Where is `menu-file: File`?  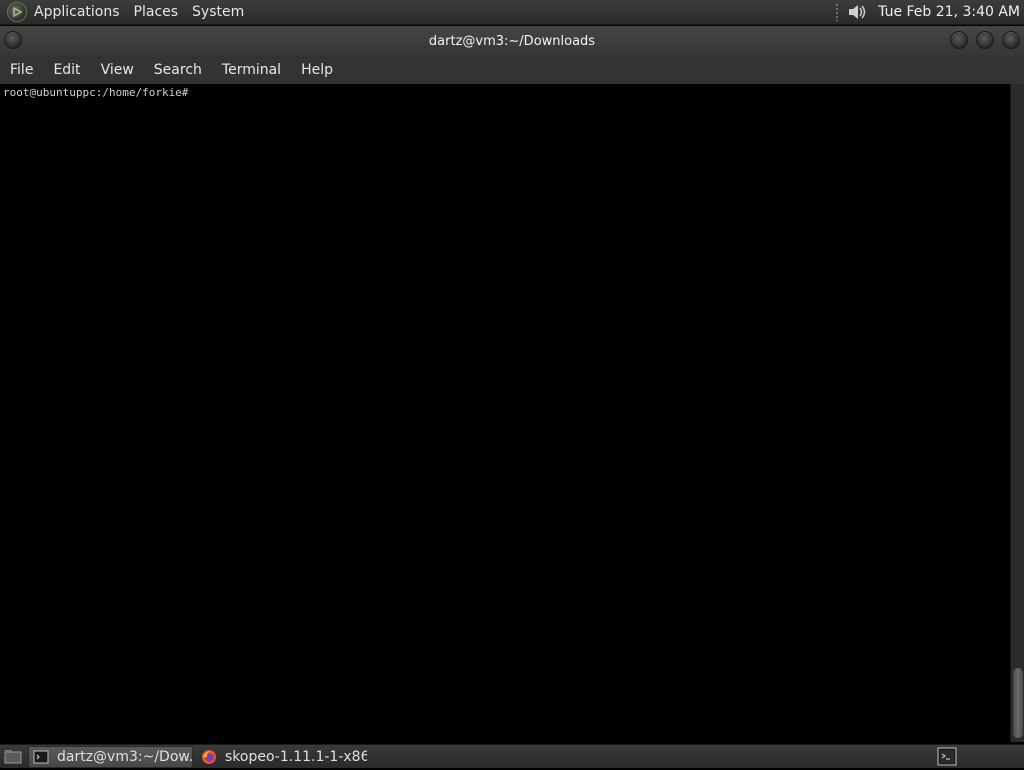 menu-file: File is located at coordinates (21, 70).